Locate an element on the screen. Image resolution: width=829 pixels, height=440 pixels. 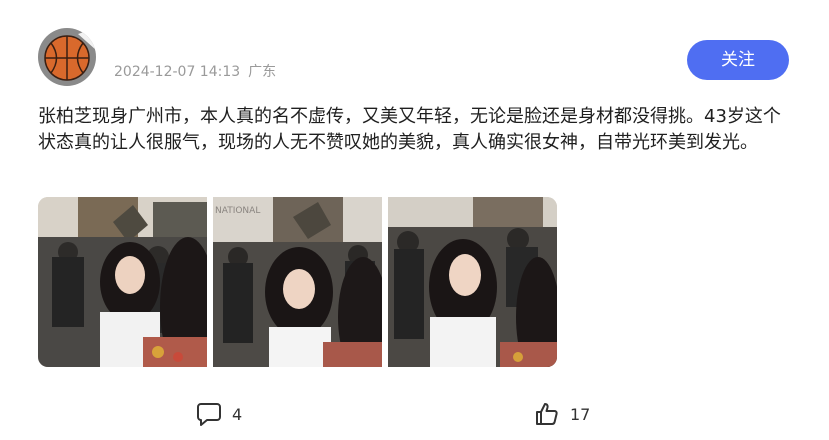
basketball-icon is located at coordinates (67, 57).